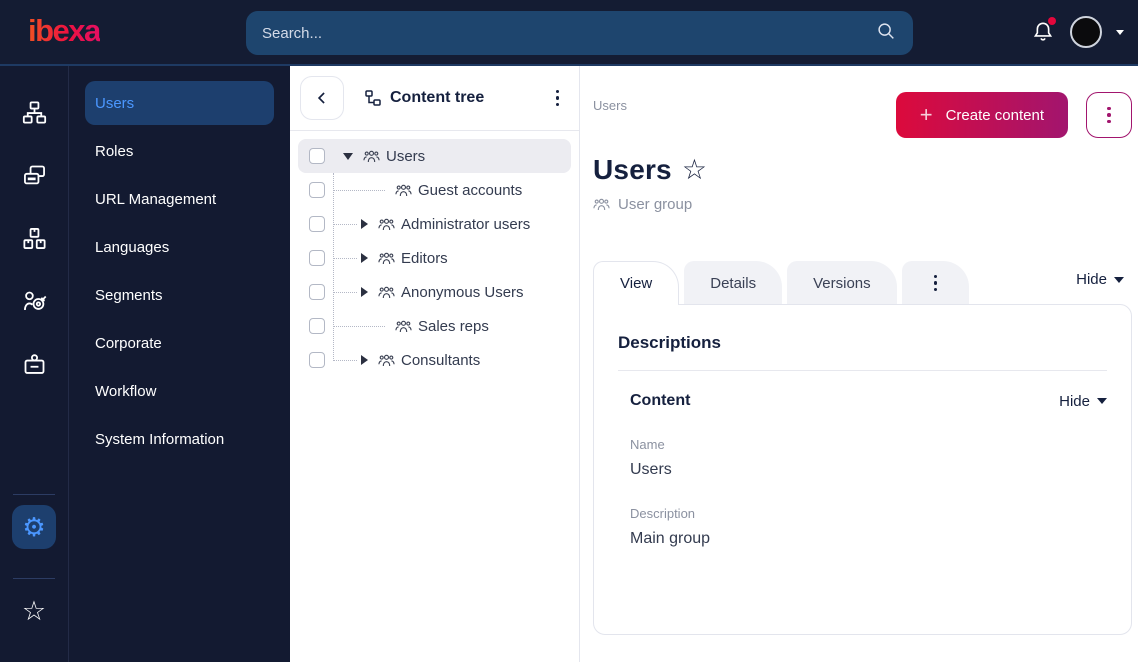  Describe the element at coordinates (34, 364) in the screenshot. I see `id-badge-icon` at that location.